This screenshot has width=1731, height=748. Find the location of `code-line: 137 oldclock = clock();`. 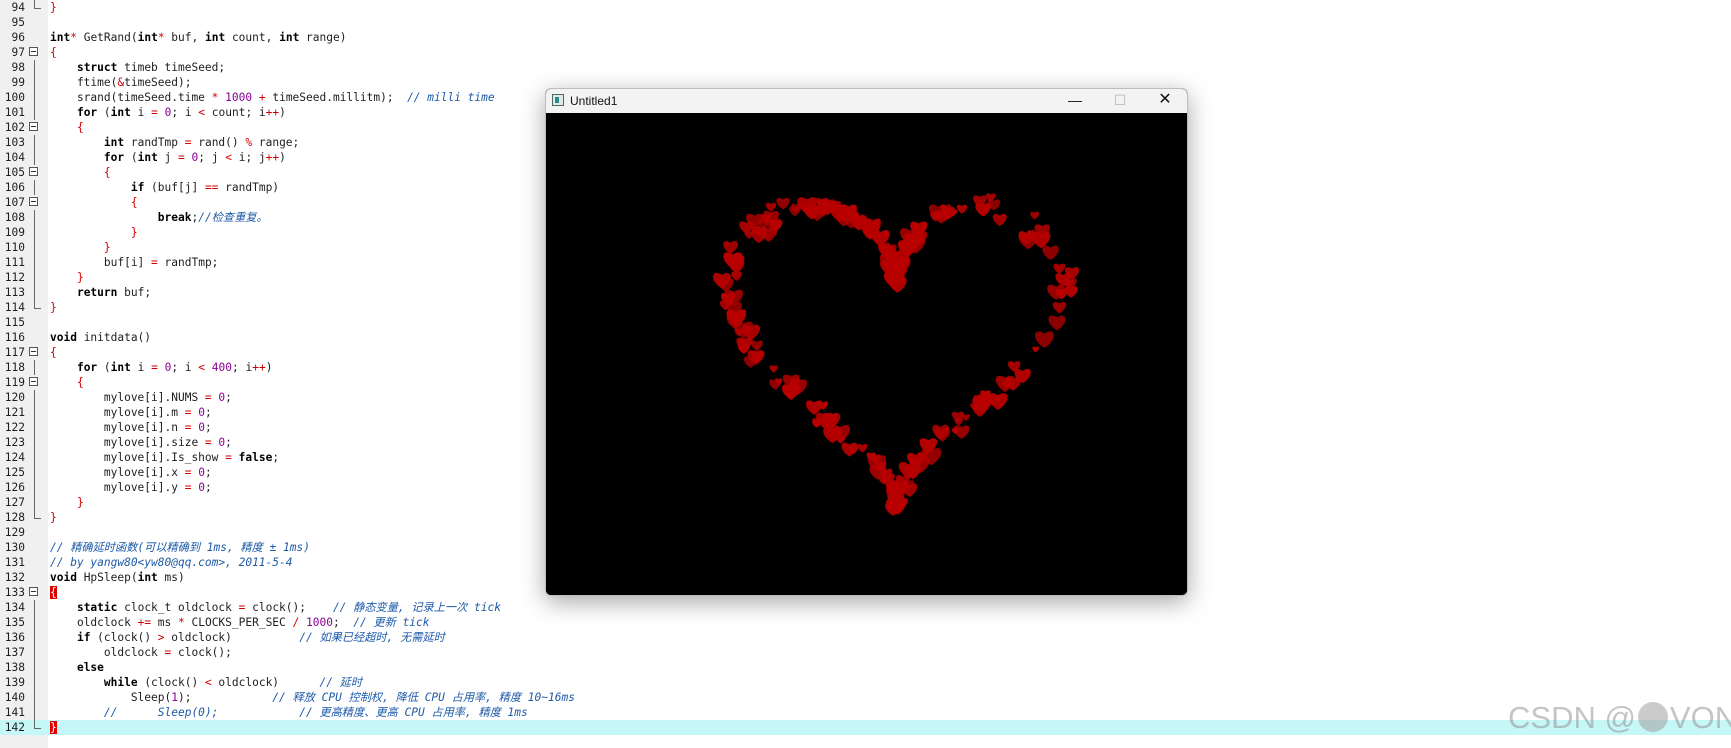

code-line: 137 oldclock = clock(); is located at coordinates (865, 652).